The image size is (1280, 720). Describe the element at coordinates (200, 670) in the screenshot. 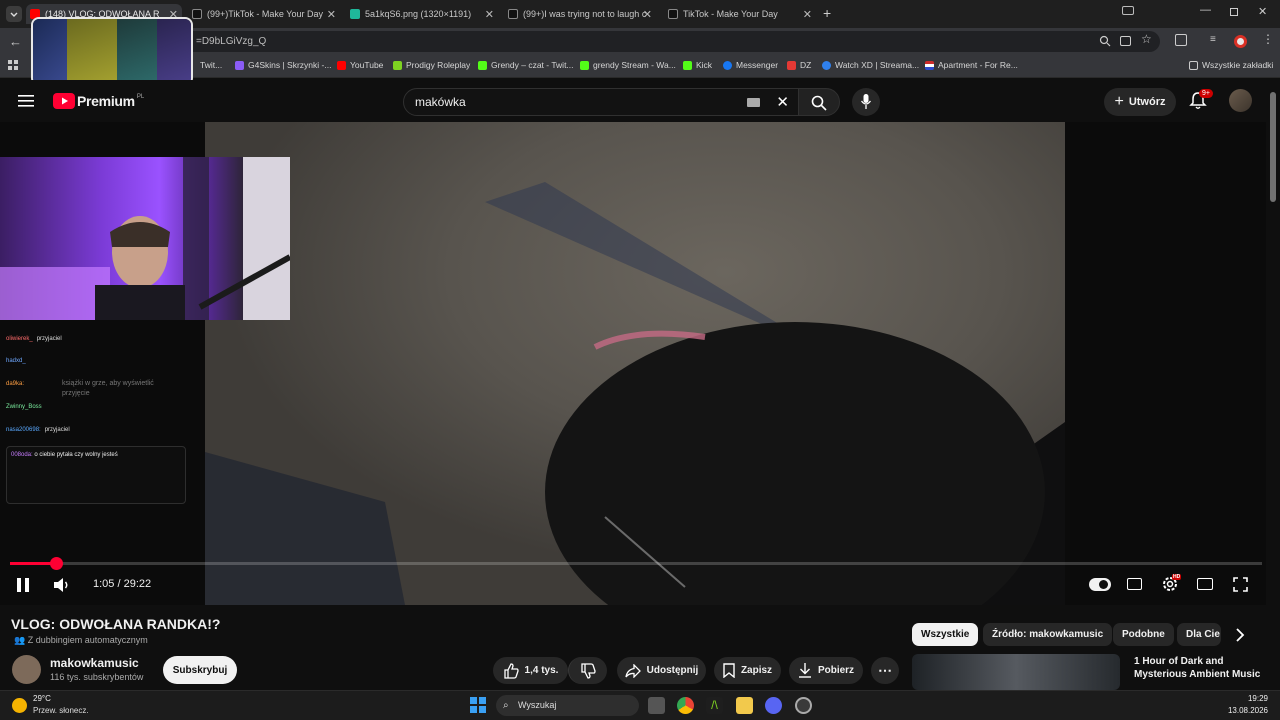

I see `subscribe-button: Subskrybuj` at that location.